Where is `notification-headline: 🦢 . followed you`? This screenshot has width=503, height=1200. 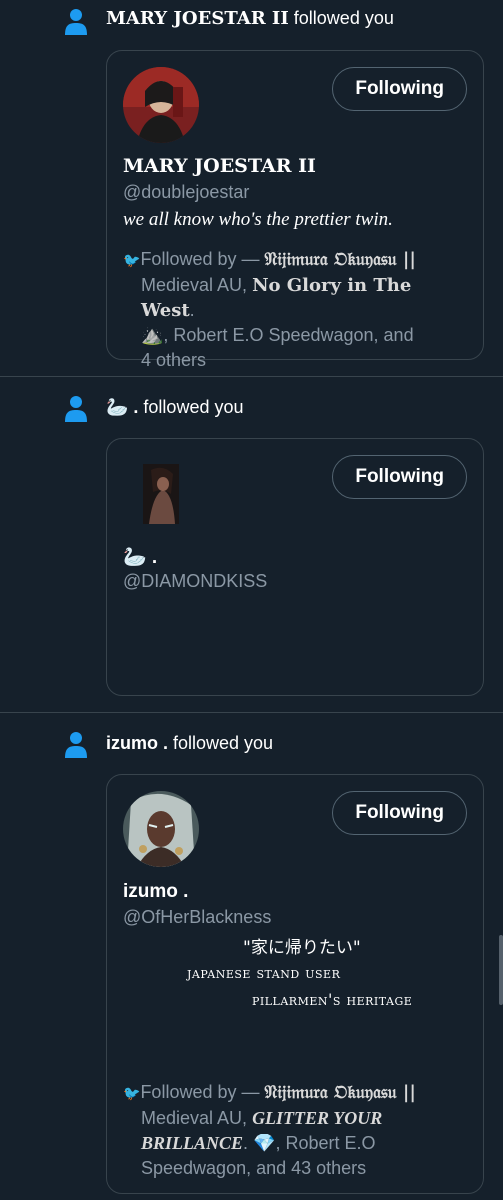 notification-headline: 🦢 . followed you is located at coordinates (175, 407).